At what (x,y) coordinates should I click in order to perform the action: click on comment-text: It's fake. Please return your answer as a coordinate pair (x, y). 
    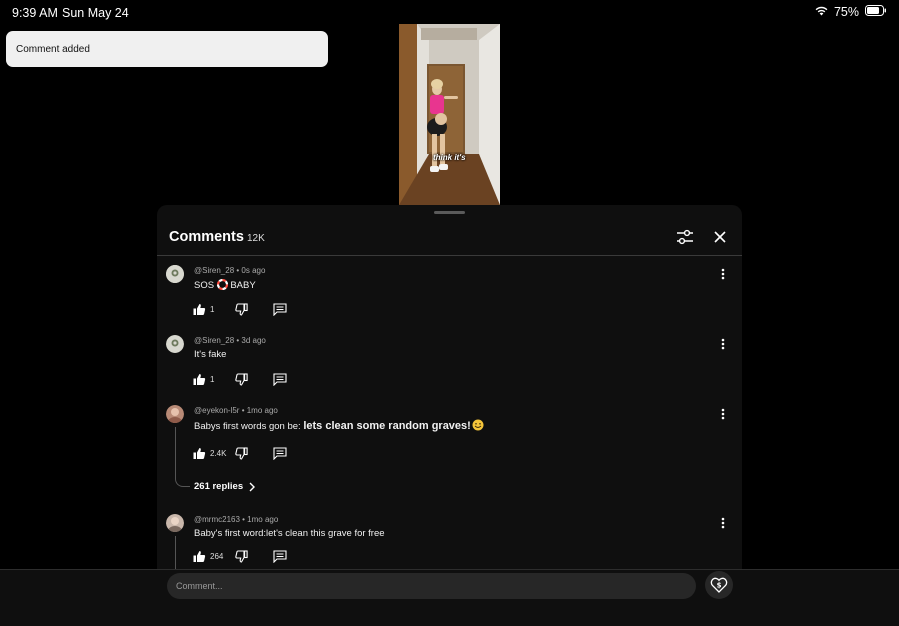
    Looking at the image, I should click on (210, 354).